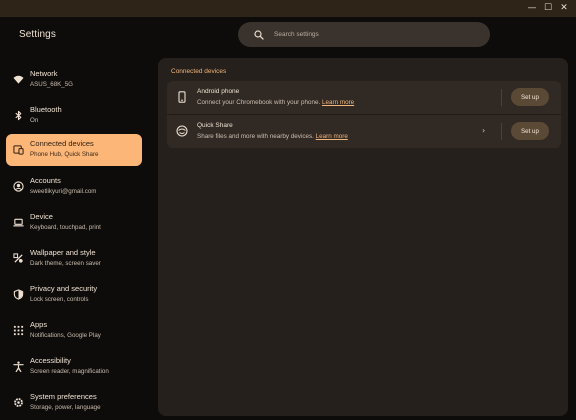  Describe the element at coordinates (51, 84) in the screenshot. I see `sidebar-item-subtitle: ASUS_68K_5G` at that location.